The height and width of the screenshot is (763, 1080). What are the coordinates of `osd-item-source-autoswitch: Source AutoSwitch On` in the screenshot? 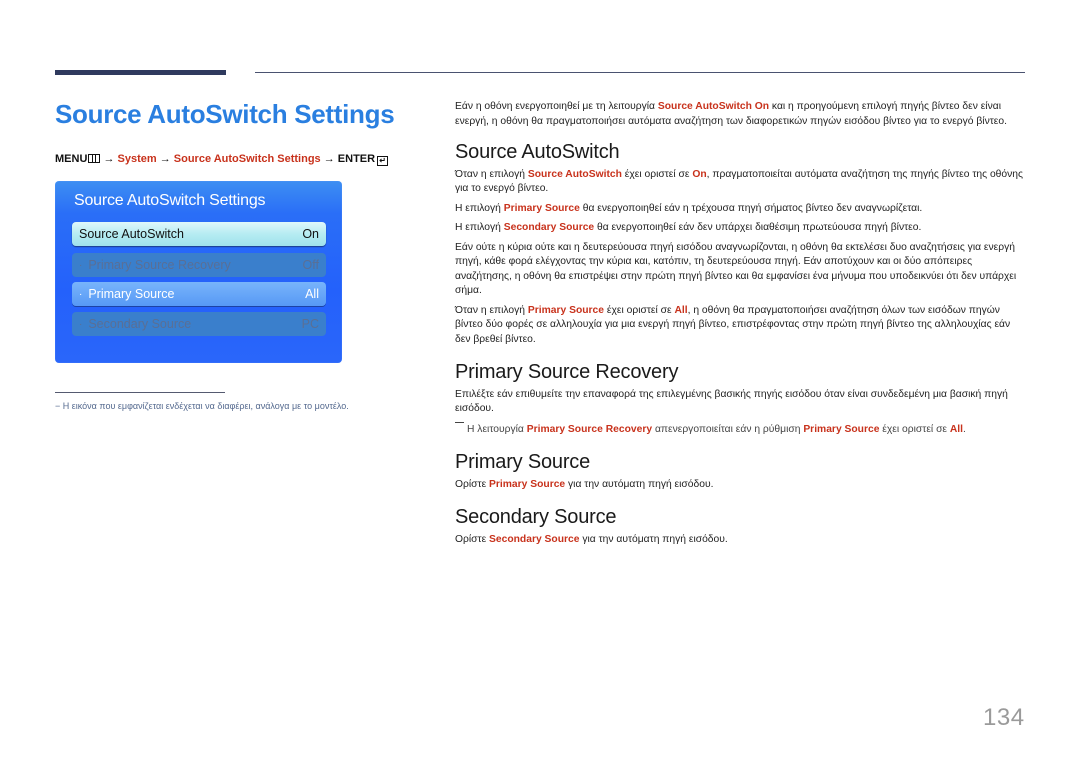 It's located at (199, 234).